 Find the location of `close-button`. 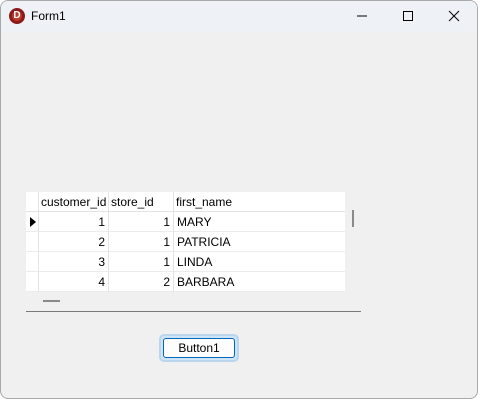

close-button is located at coordinates (454, 16).